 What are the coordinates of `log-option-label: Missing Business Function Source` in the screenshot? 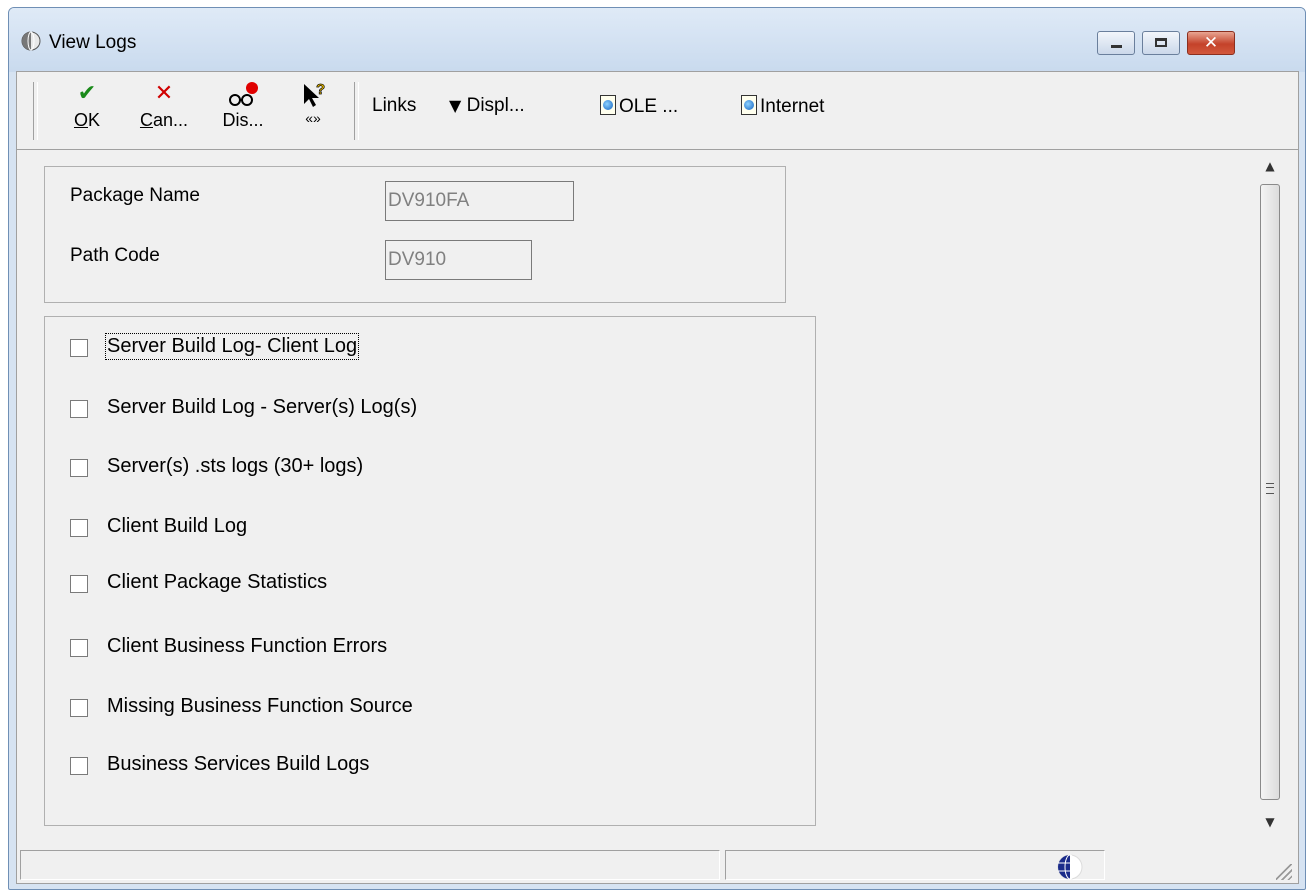 It's located at (260, 706).